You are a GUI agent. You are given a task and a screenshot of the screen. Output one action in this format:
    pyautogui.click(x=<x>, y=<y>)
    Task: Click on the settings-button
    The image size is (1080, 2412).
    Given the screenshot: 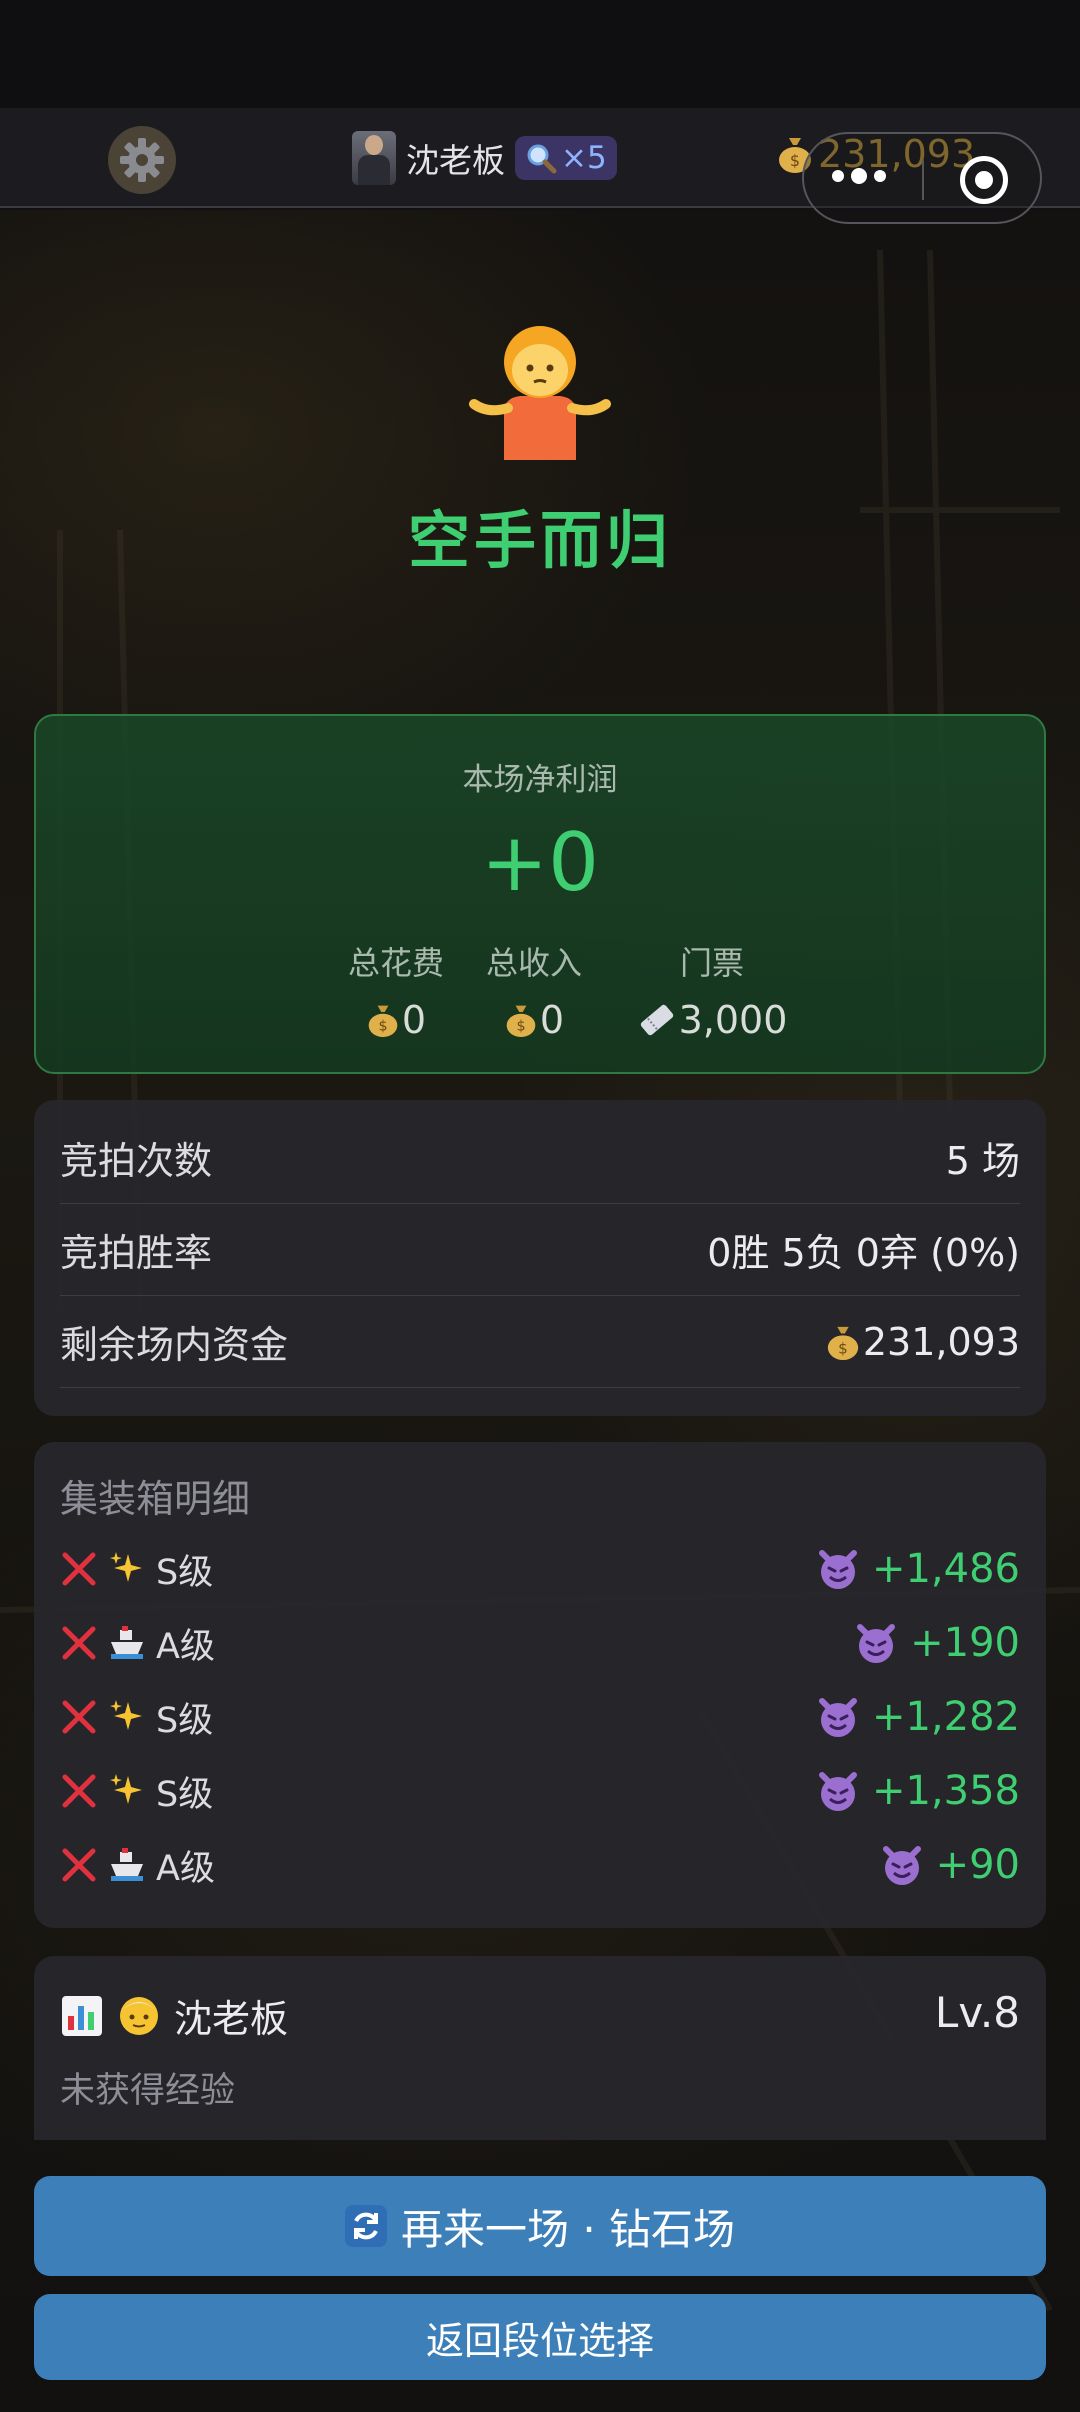 What is the action you would take?
    pyautogui.click(x=142, y=160)
    